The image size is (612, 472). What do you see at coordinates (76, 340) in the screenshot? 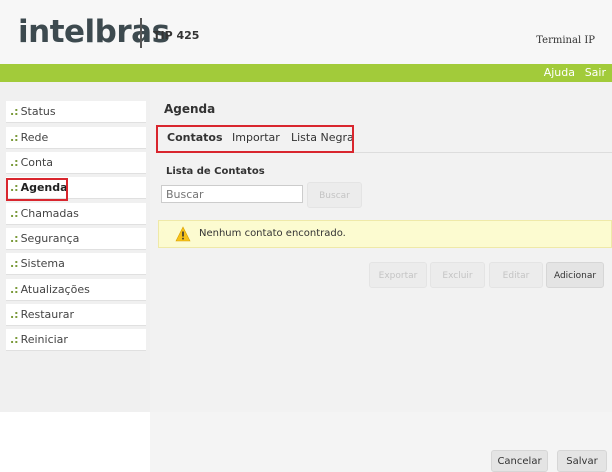
I see `sidebar-item-reiniciar: .: Reiniciar` at bounding box center [76, 340].